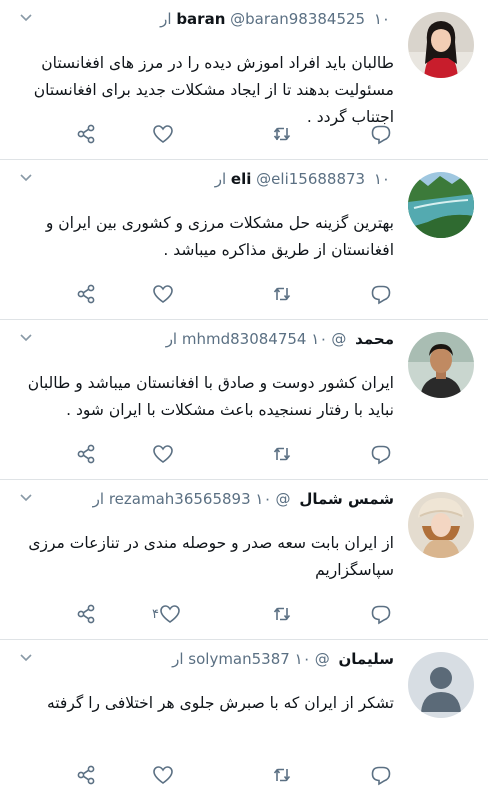 The width and height of the screenshot is (488, 800). Describe the element at coordinates (297, 19) in the screenshot. I see `author-handle: @baran98384525` at that location.